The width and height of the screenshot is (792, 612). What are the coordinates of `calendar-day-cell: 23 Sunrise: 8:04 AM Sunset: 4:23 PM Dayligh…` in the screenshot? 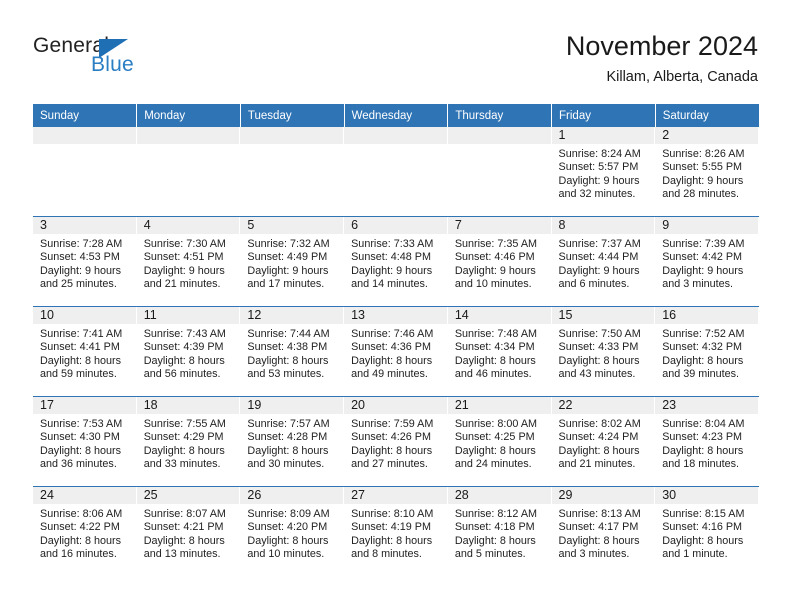 It's located at (707, 441).